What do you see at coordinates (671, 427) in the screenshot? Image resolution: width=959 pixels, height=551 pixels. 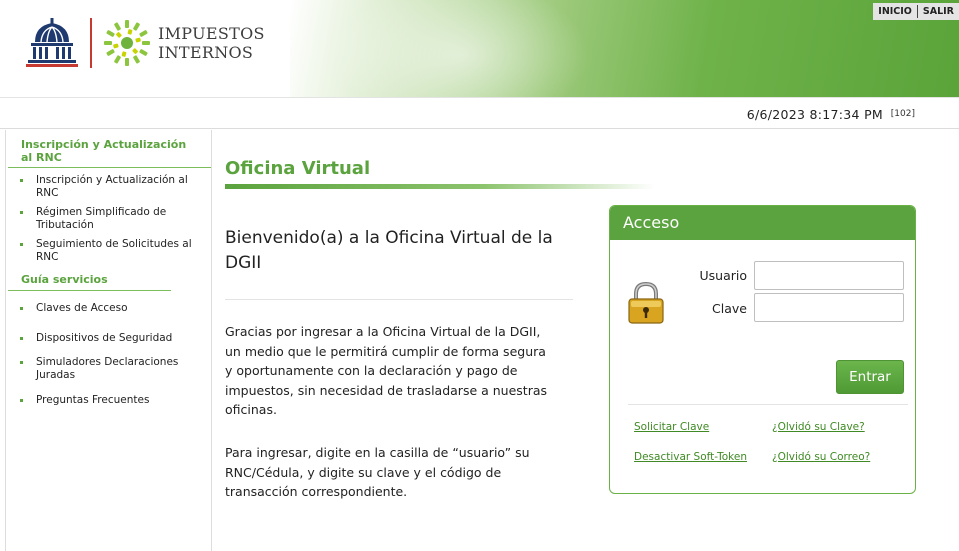 I see `solicitar-clave-link: Solicitar Clave` at bounding box center [671, 427].